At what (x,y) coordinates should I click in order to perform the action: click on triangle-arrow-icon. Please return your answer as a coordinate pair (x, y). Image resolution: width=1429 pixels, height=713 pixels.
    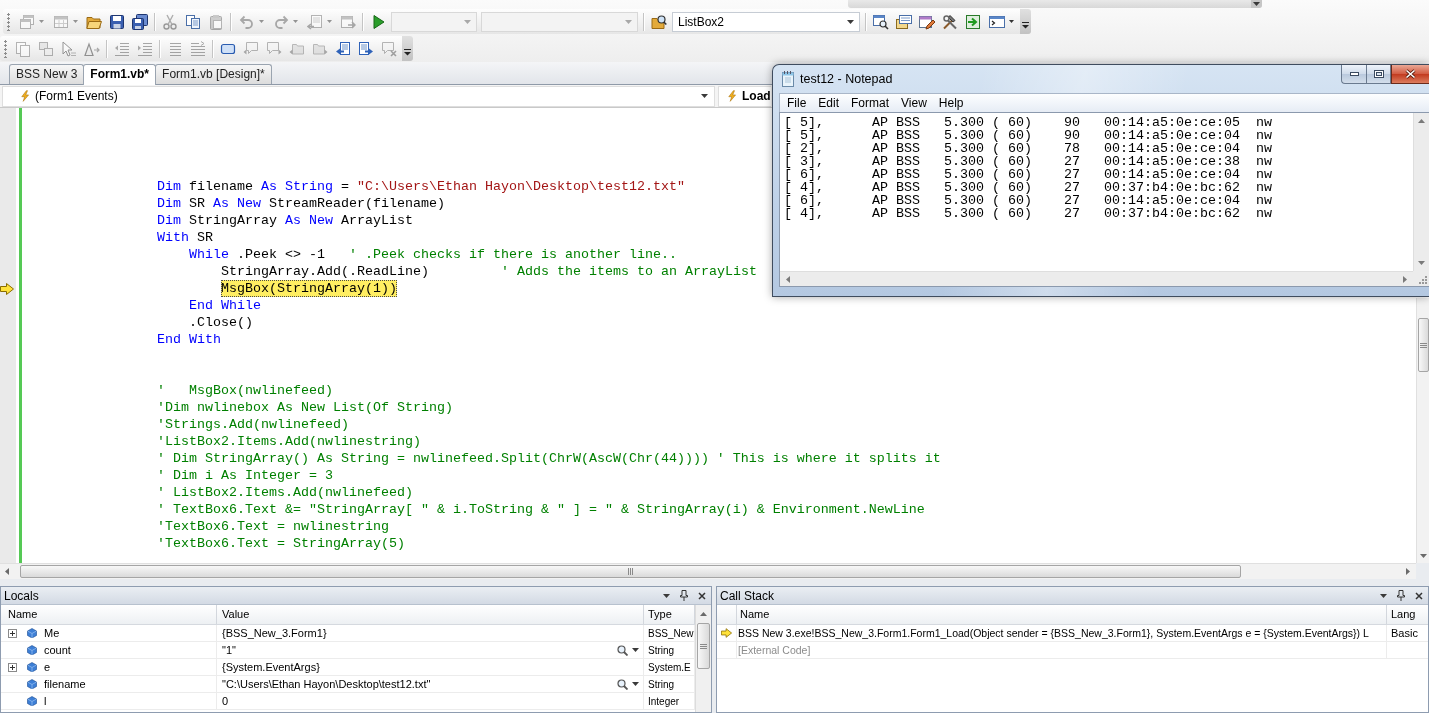
    Looking at the image, I should click on (91, 48).